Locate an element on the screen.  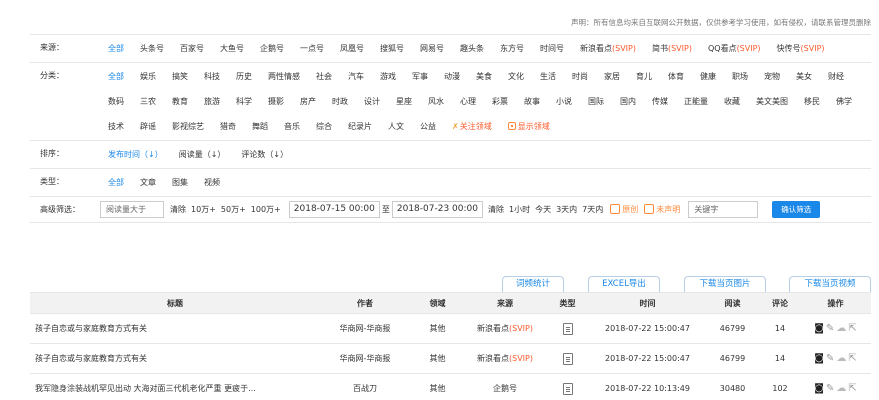
category-option: 公益 is located at coordinates (428, 126).